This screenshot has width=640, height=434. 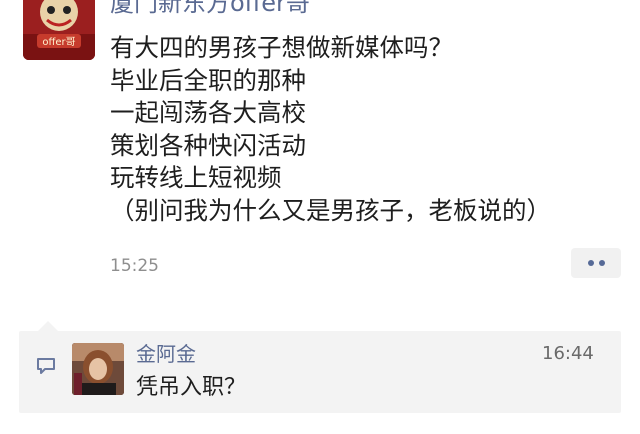 What do you see at coordinates (98, 369) in the screenshot?
I see `user-avatar-icon` at bounding box center [98, 369].